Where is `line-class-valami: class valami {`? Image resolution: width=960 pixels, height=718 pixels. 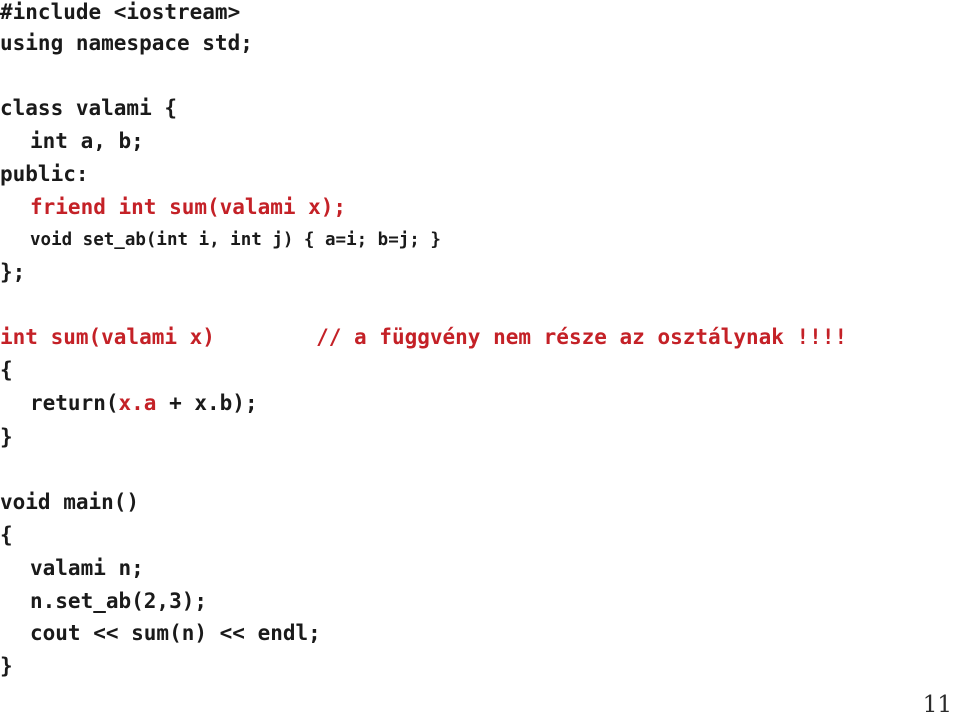 line-class-valami: class valami { is located at coordinates (88, 108).